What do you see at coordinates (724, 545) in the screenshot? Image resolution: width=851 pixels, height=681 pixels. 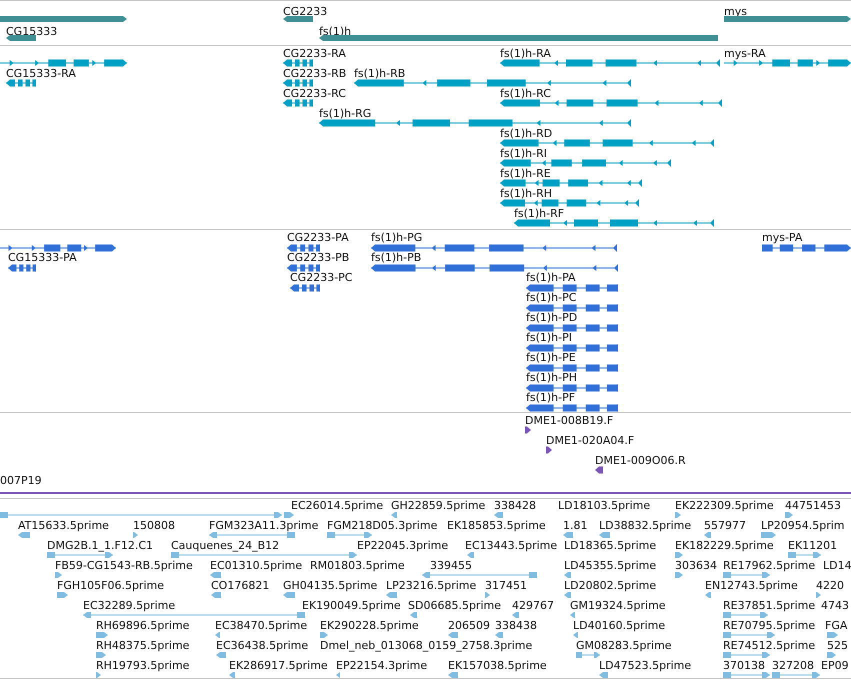 I see `feature-label: EK182229.5prime` at bounding box center [724, 545].